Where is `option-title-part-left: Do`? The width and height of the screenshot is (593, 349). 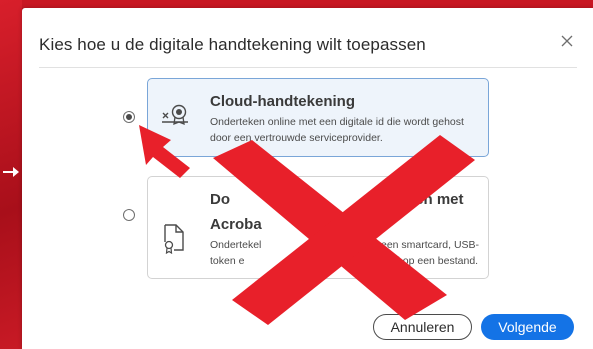 option-title-part-left: Do is located at coordinates (220, 199).